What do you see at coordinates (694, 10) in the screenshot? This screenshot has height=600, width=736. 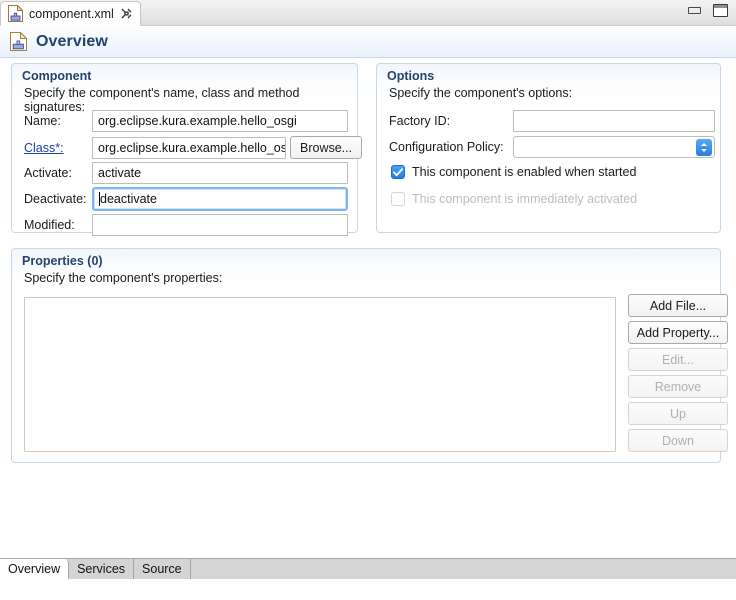 I see `minimize-icon` at bounding box center [694, 10].